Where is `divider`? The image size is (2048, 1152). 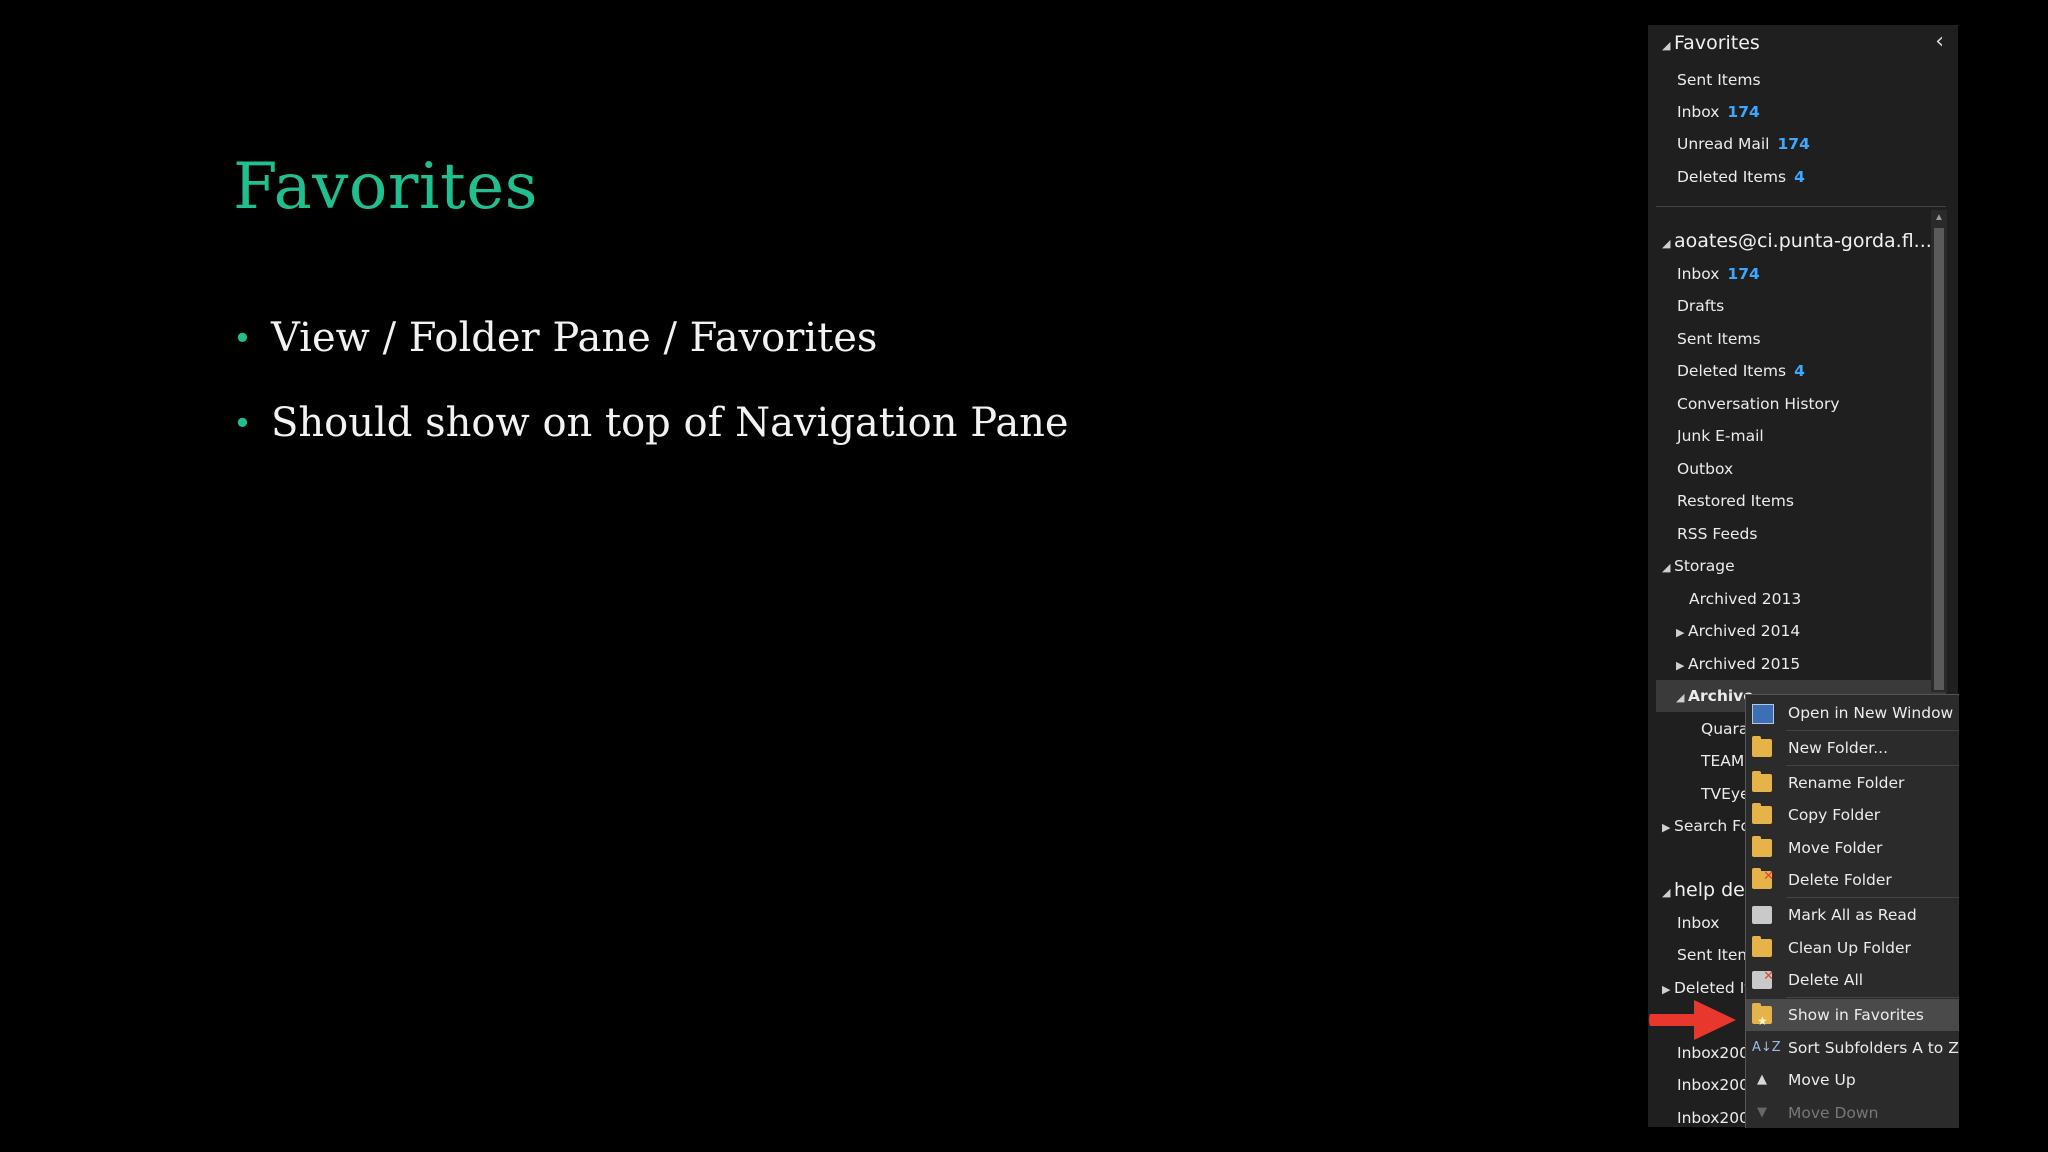
divider is located at coordinates (1801, 206).